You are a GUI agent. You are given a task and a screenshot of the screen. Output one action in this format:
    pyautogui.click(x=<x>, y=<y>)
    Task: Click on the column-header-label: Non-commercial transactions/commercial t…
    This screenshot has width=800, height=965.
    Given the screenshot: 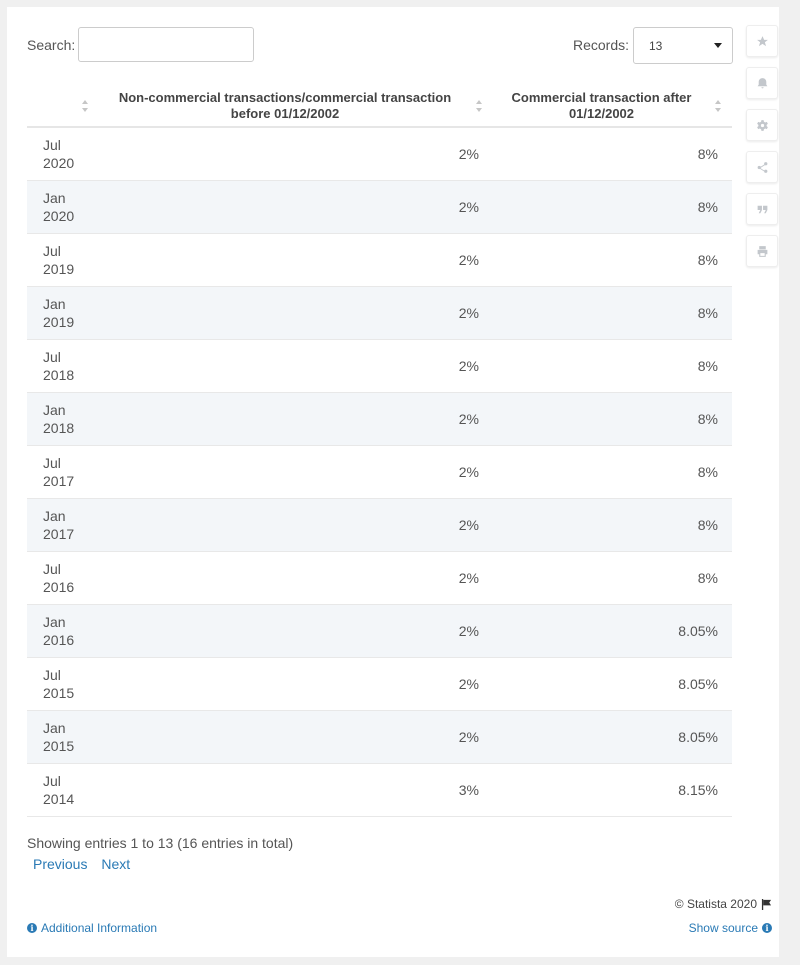 What is the action you would take?
    pyautogui.click(x=285, y=105)
    